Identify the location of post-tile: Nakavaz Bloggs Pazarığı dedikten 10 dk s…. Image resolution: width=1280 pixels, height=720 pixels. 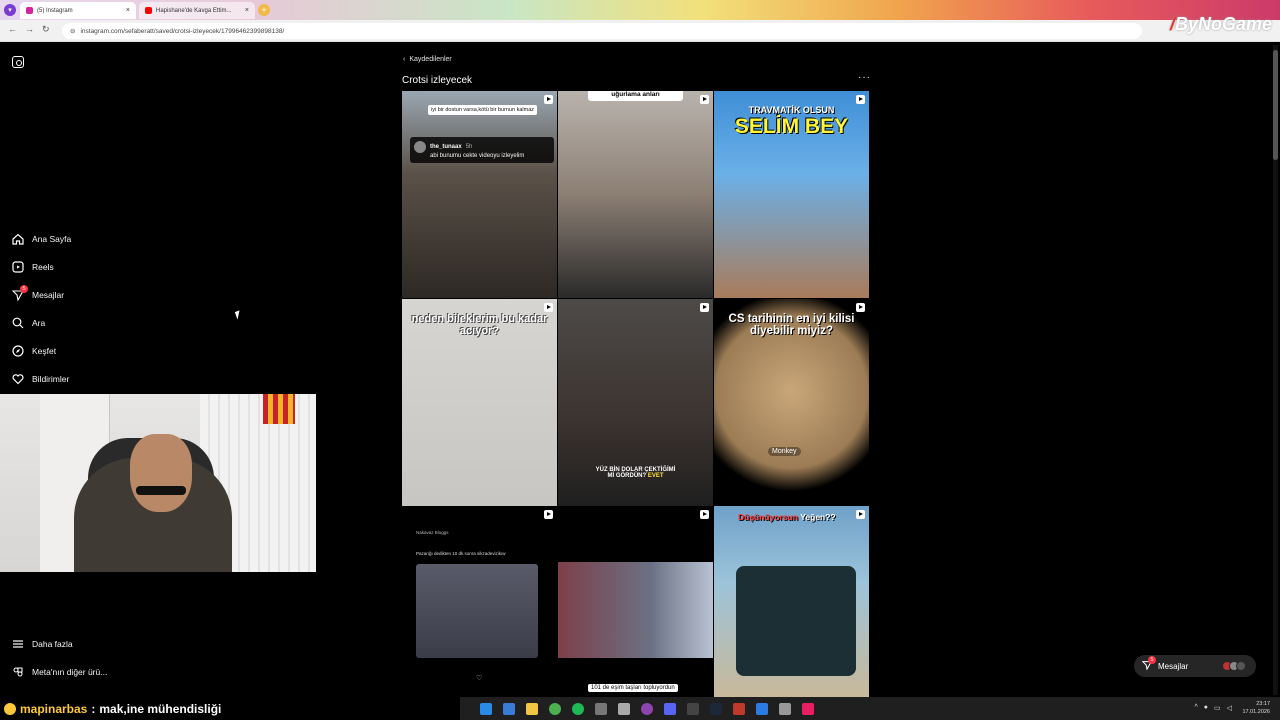
(479, 601).